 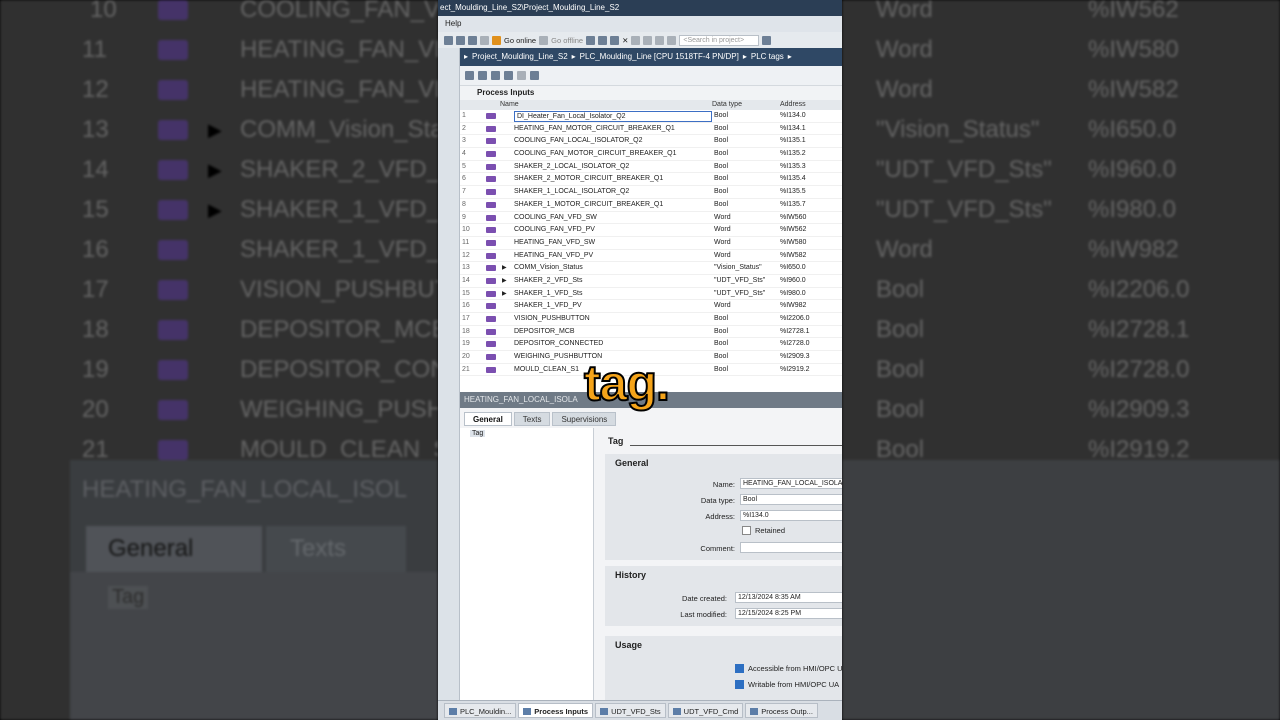 I want to click on data-type-field: Bool, so click(x=791, y=499).